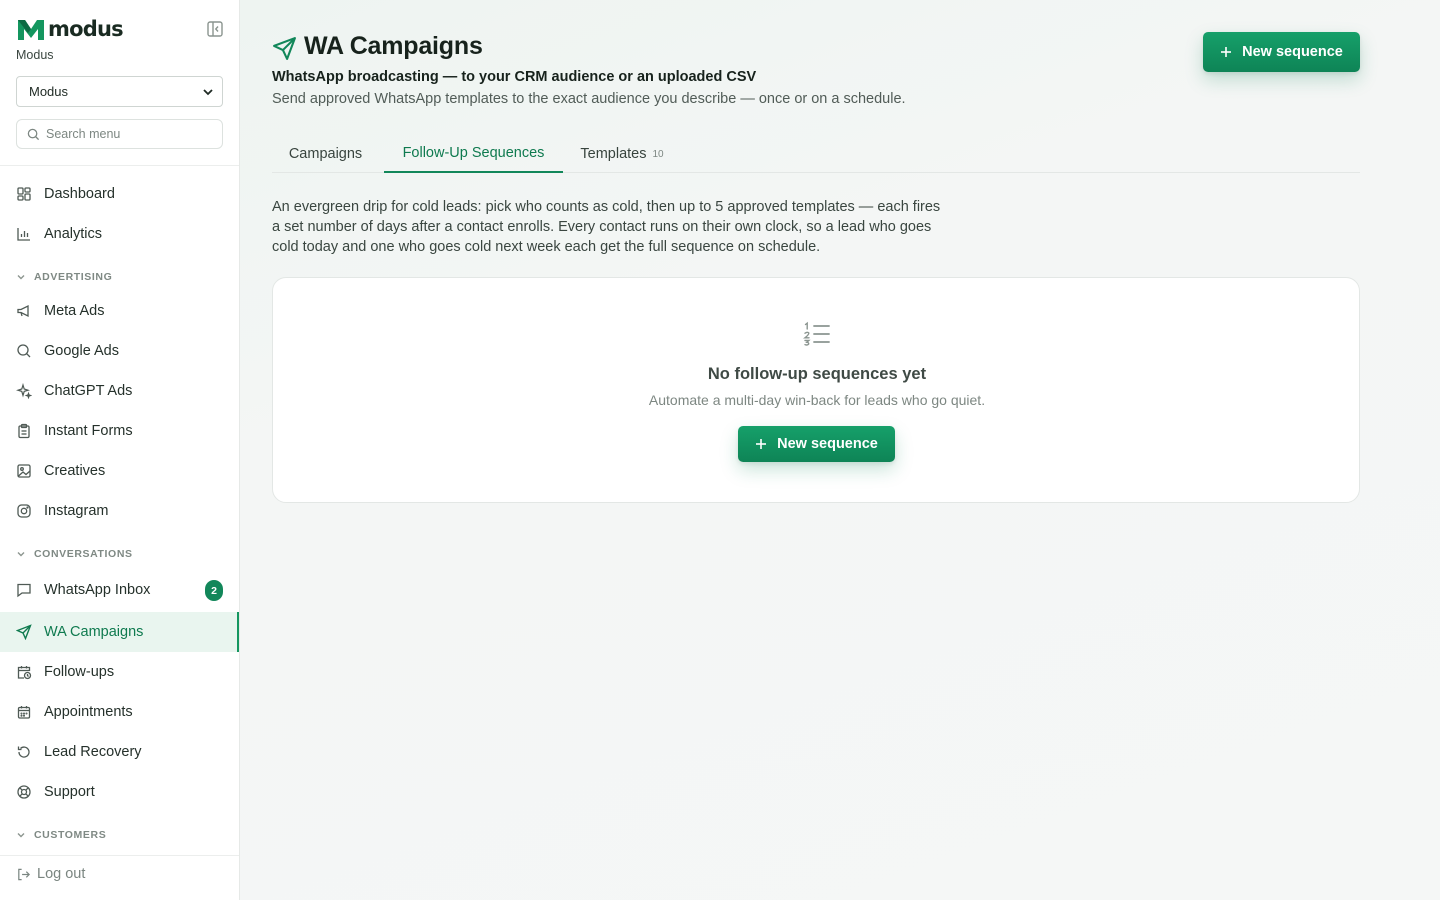  I want to click on modus-logo-icon, so click(31, 30).